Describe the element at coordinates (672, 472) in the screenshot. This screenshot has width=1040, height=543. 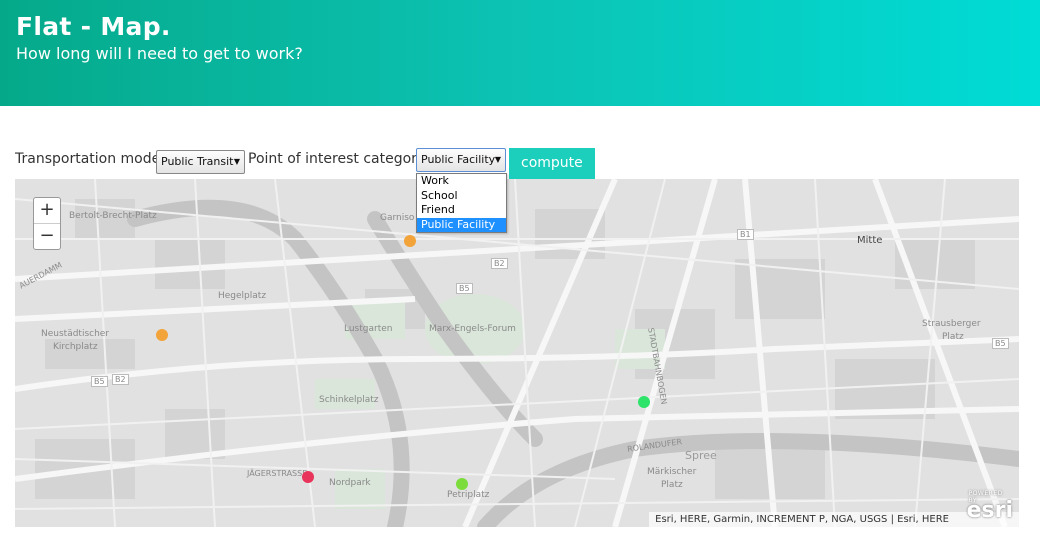
I see `map-label: Märkischer` at that location.